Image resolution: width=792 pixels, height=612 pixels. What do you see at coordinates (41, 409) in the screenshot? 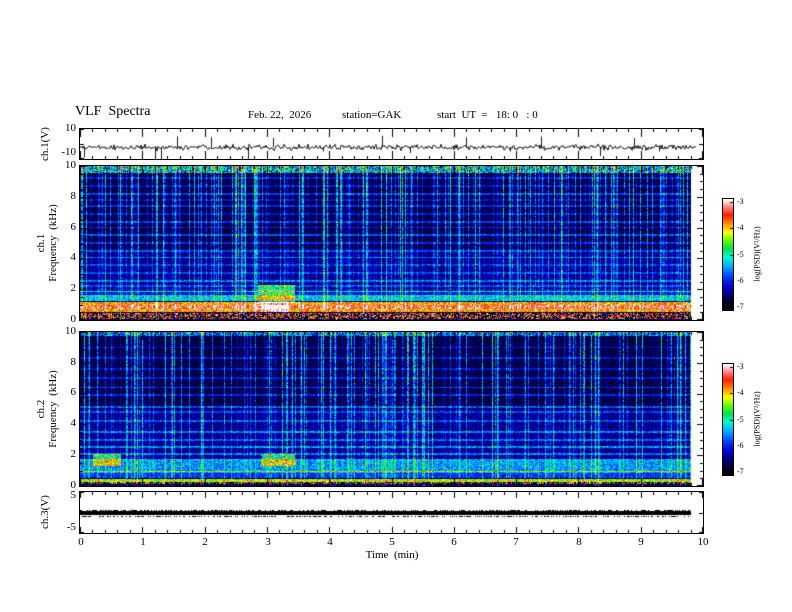
I see `ch2-spec-axis-title-line1: ch.2` at bounding box center [41, 409].